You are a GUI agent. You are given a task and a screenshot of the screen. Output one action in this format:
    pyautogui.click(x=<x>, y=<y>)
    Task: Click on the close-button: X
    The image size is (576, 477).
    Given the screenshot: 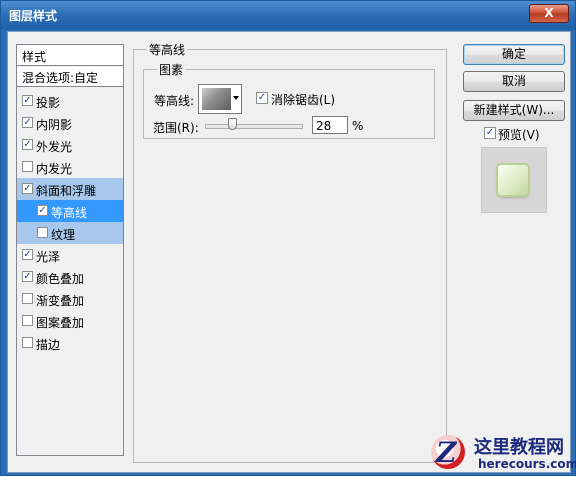 What is the action you would take?
    pyautogui.click(x=549, y=13)
    